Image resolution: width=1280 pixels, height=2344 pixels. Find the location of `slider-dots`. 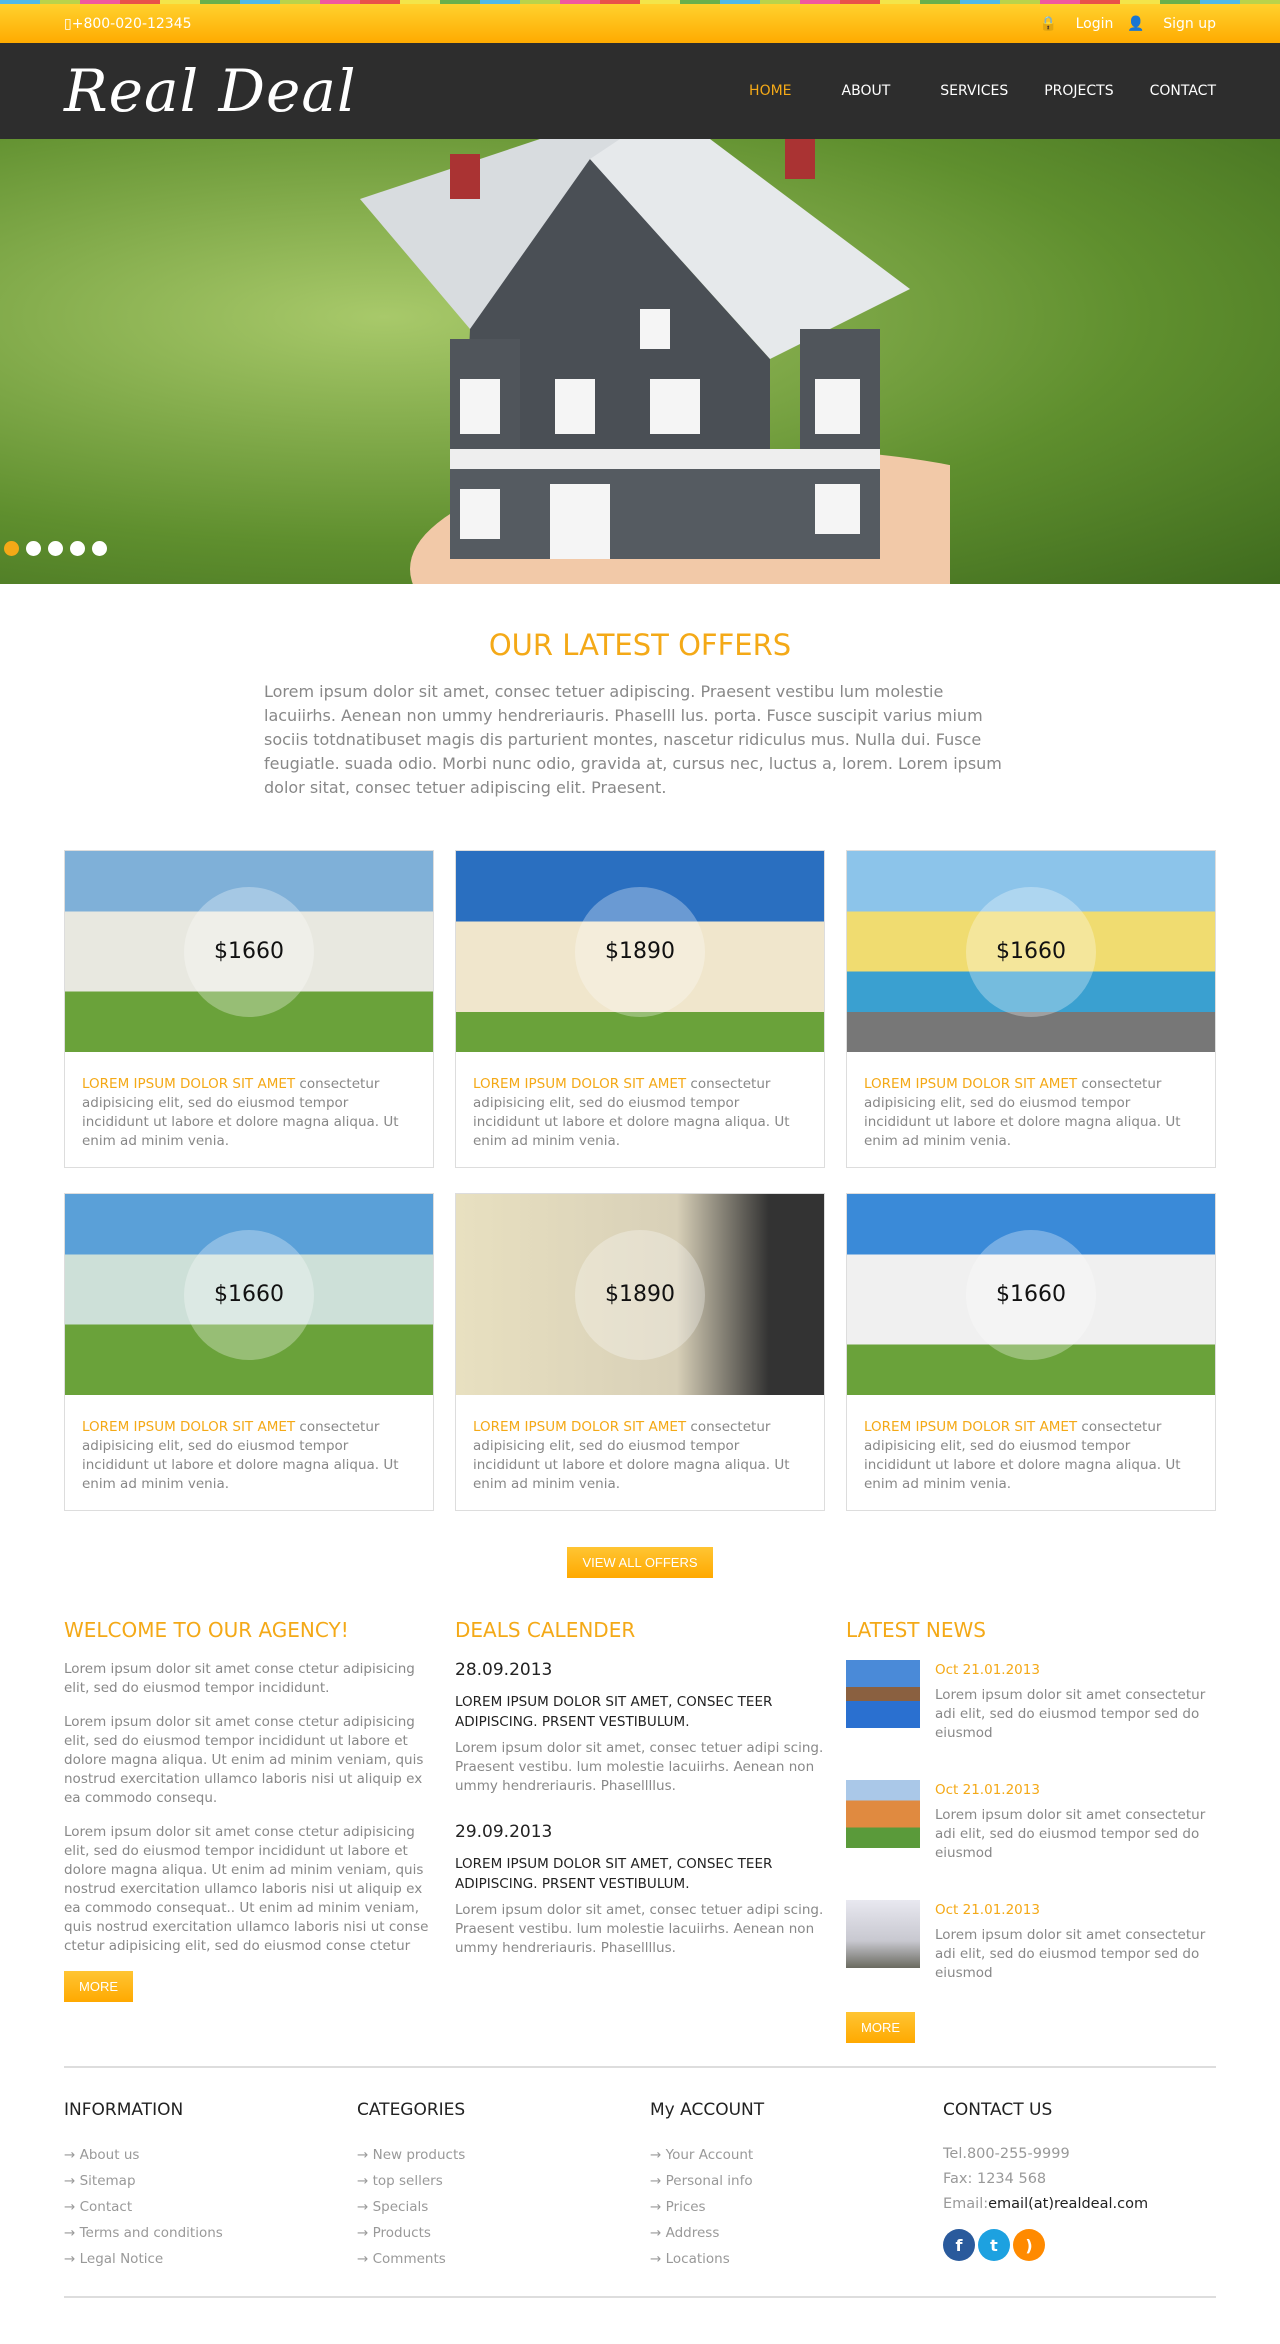

slider-dots is located at coordinates (55, 548).